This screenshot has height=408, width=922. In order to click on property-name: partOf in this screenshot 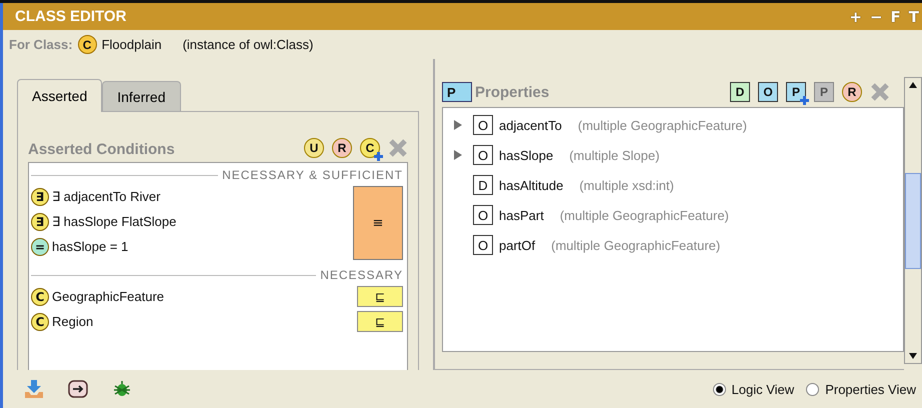, I will do `click(517, 245)`.